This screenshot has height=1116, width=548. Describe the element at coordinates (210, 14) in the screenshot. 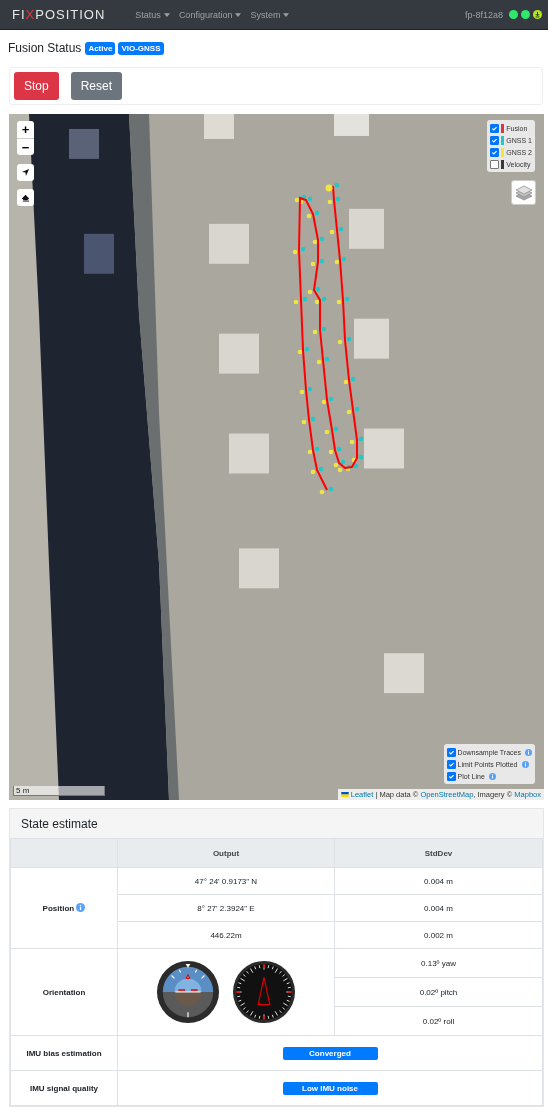

I see `nav-menu: Configuration` at that location.